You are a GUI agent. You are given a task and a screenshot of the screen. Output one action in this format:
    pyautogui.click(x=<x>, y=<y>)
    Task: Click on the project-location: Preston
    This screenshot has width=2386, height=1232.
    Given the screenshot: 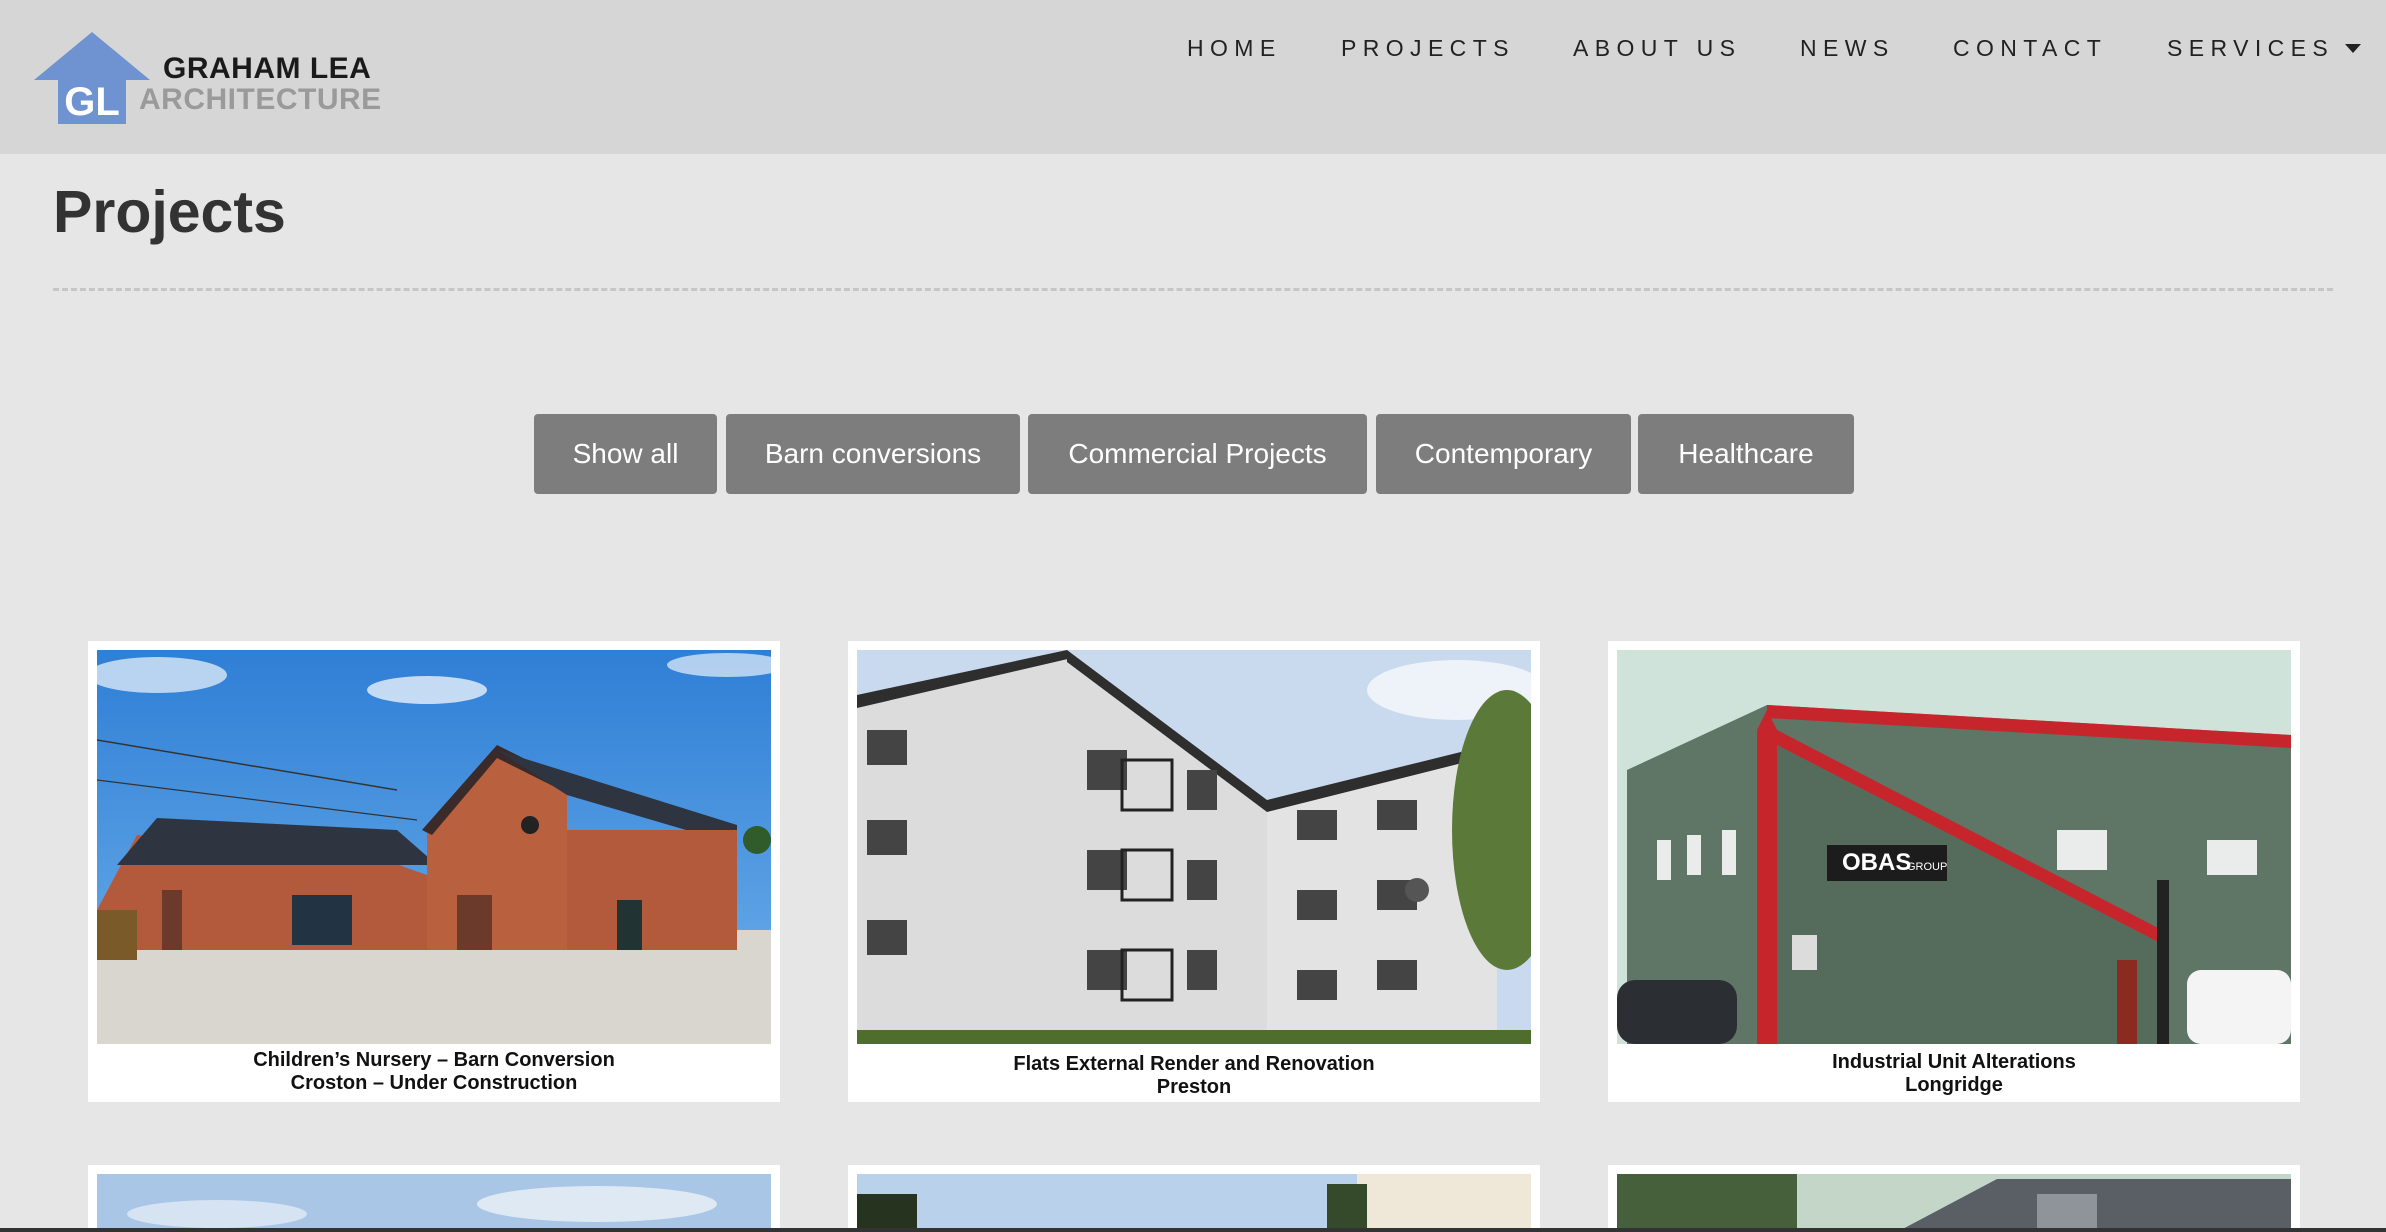 What is the action you would take?
    pyautogui.click(x=1194, y=1087)
    